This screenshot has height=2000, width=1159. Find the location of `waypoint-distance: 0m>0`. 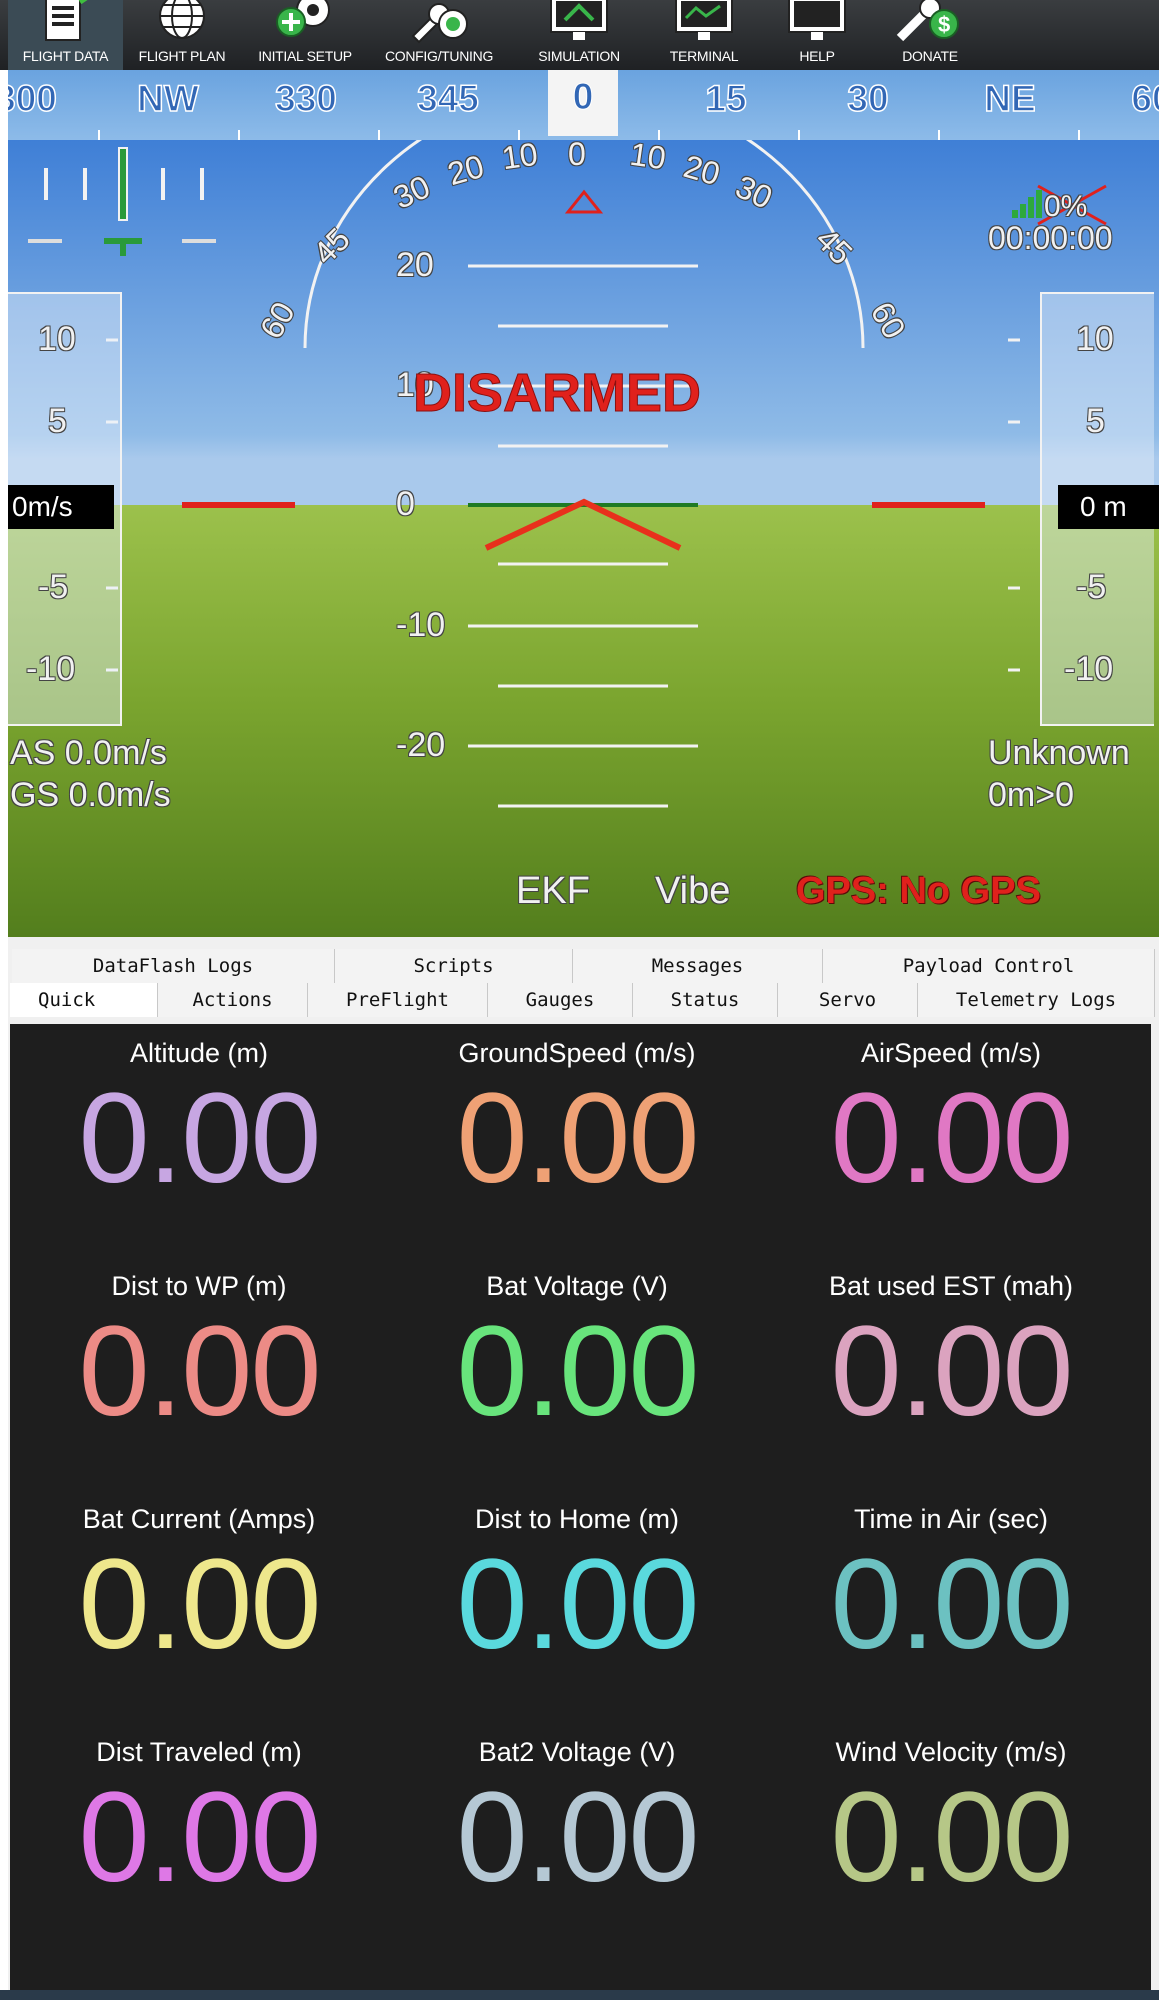

waypoint-distance: 0m>0 is located at coordinates (1031, 795).